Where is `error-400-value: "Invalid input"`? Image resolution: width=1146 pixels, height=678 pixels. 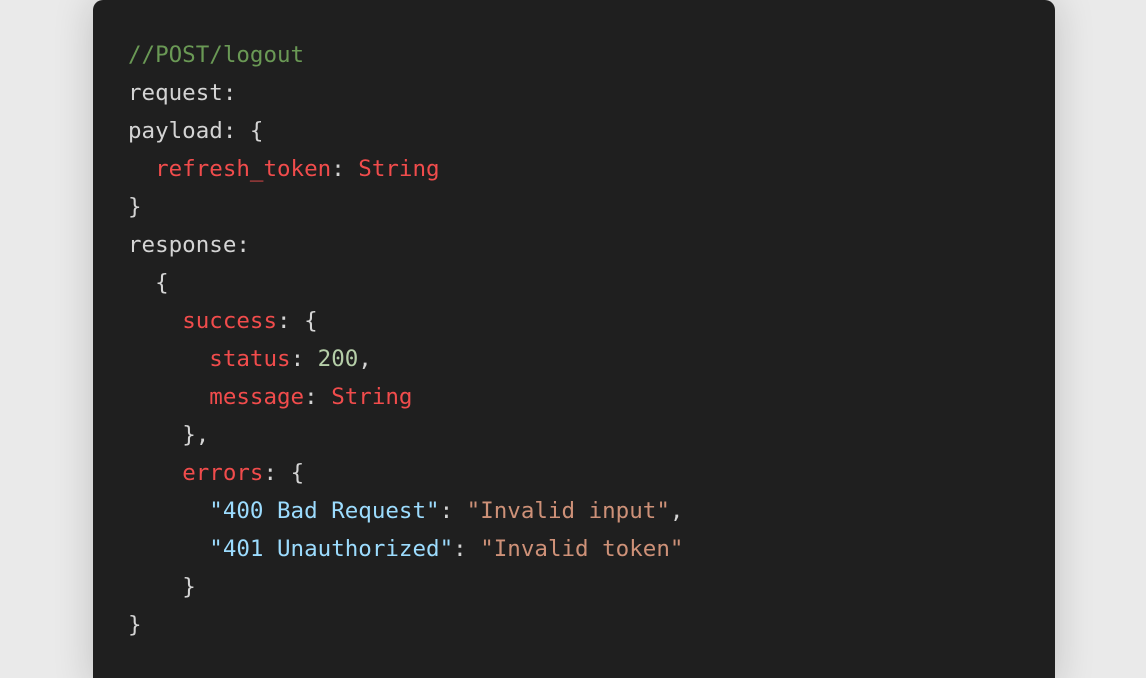
error-400-value: "Invalid input" is located at coordinates (568, 511).